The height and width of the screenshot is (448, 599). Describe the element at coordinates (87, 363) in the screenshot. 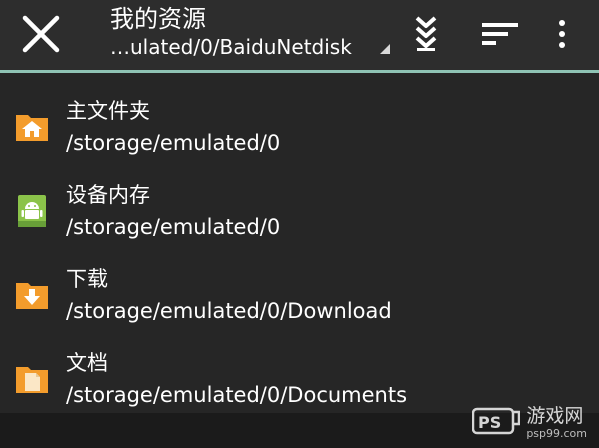

I see `location-name: 文档` at that location.